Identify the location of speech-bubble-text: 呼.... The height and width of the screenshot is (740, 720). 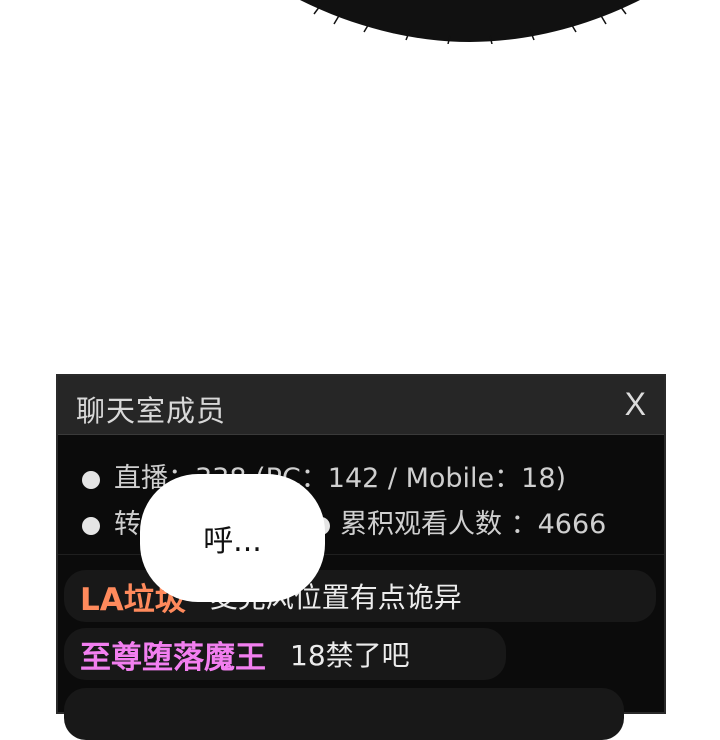
(232, 541).